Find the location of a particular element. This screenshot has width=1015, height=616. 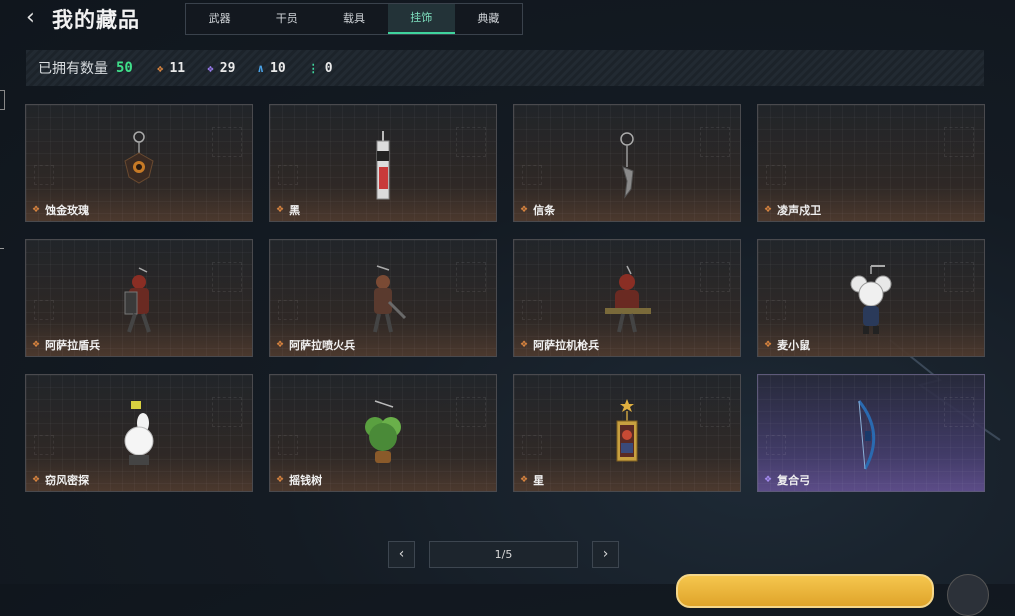

charm-card: ❖ 阿萨拉喷火兵 is located at coordinates (383, 298).